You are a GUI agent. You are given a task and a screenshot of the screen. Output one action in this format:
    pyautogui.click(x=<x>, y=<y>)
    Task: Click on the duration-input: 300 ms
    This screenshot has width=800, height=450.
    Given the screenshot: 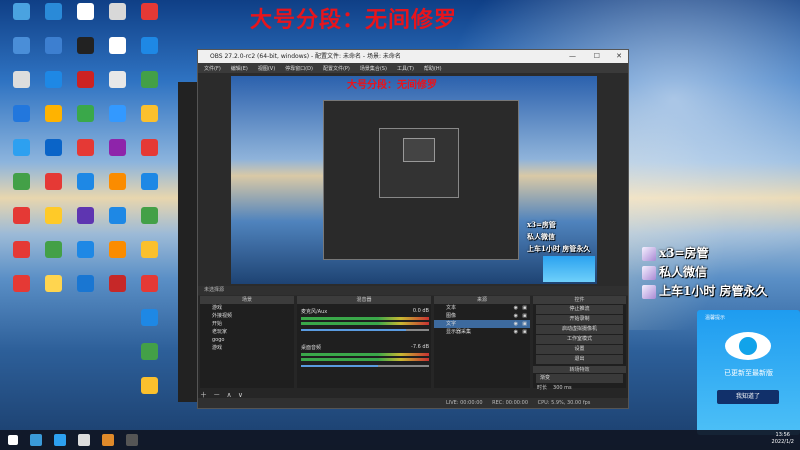 What is the action you would take?
    pyautogui.click(x=562, y=388)
    